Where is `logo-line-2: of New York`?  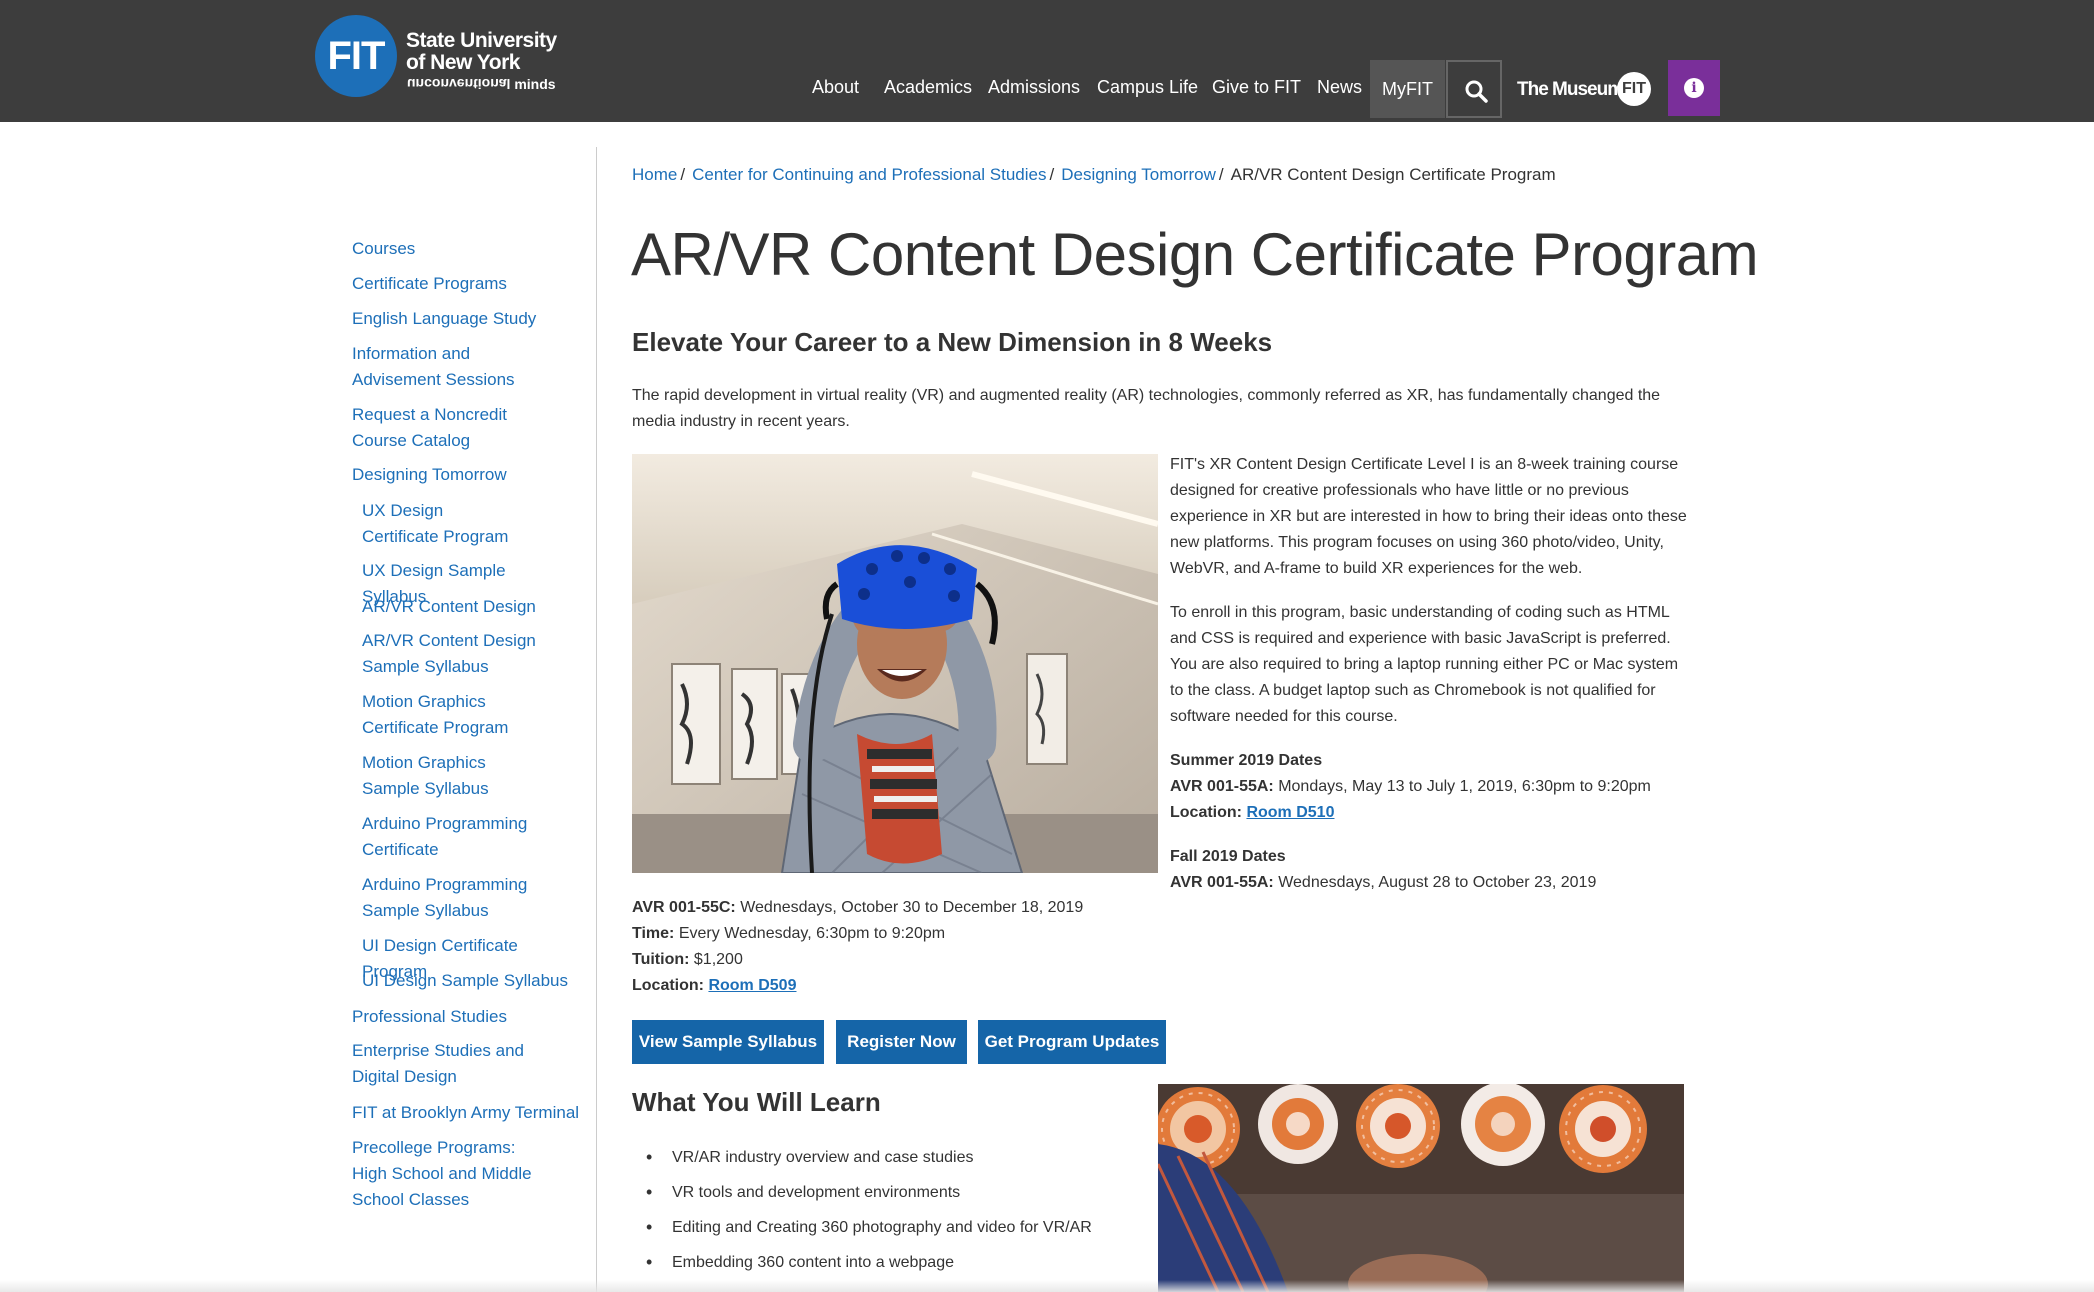
logo-line-2: of New York is located at coordinates (463, 62).